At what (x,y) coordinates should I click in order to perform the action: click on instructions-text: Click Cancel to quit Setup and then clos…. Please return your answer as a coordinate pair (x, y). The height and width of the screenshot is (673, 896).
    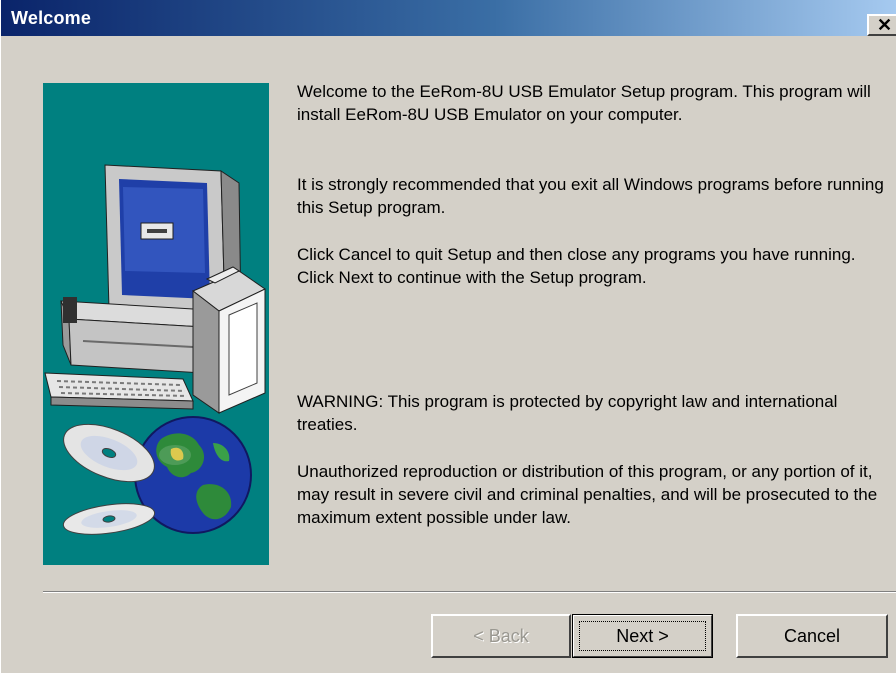
    Looking at the image, I should click on (576, 266).